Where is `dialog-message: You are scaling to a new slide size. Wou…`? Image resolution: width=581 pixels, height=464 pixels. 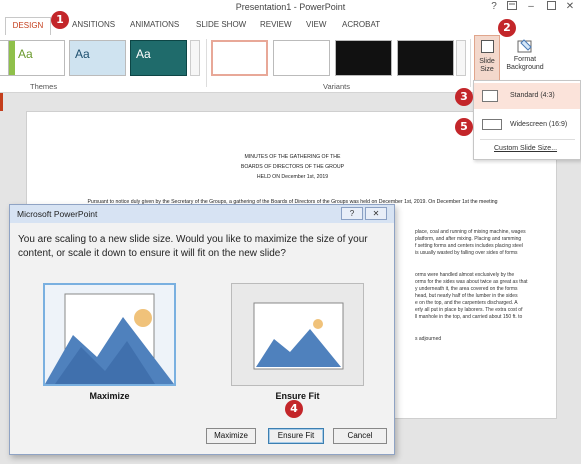
dialog-message: You are scaling to a new slide size. Wou… is located at coordinates (193, 246).